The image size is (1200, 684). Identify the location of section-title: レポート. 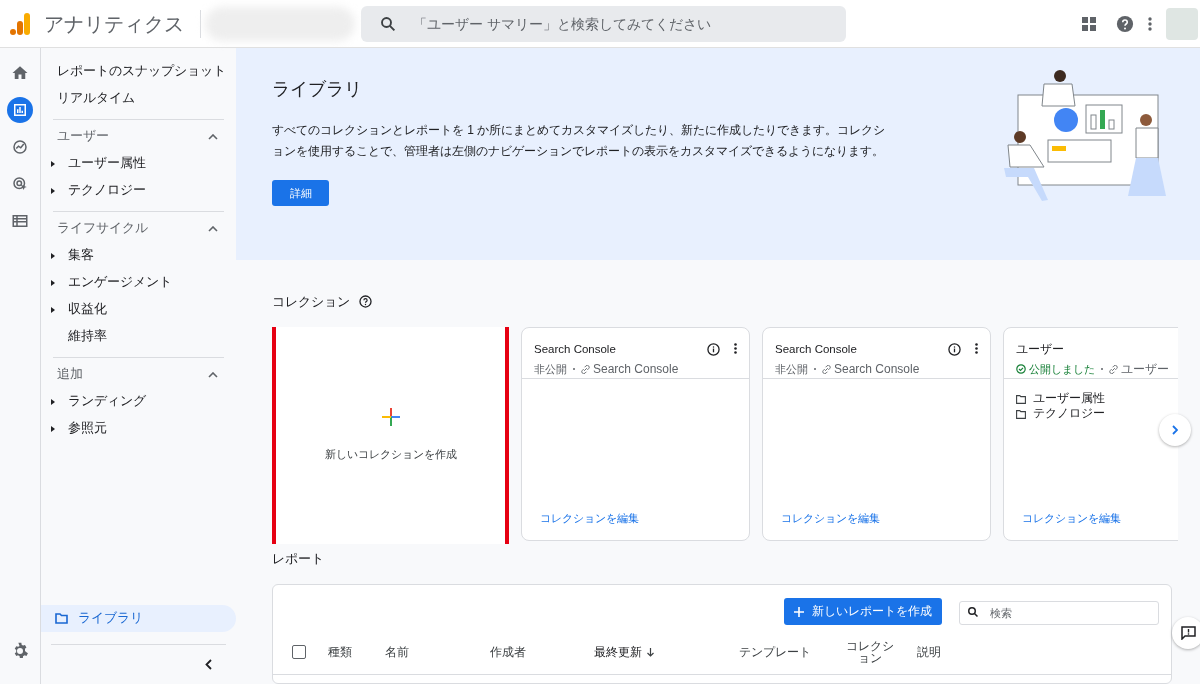
(298, 558).